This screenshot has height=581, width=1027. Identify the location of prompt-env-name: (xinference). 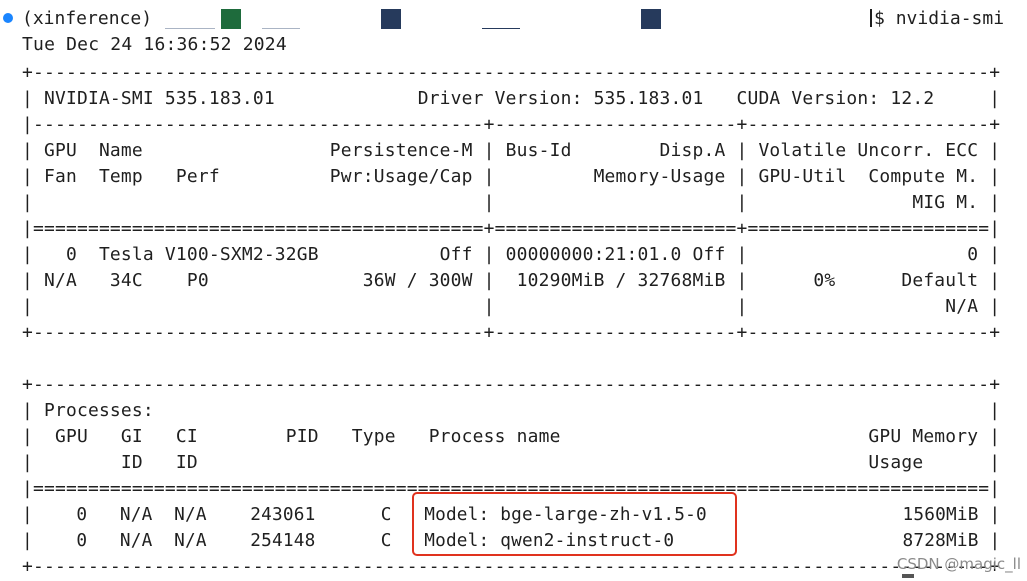
(87, 18).